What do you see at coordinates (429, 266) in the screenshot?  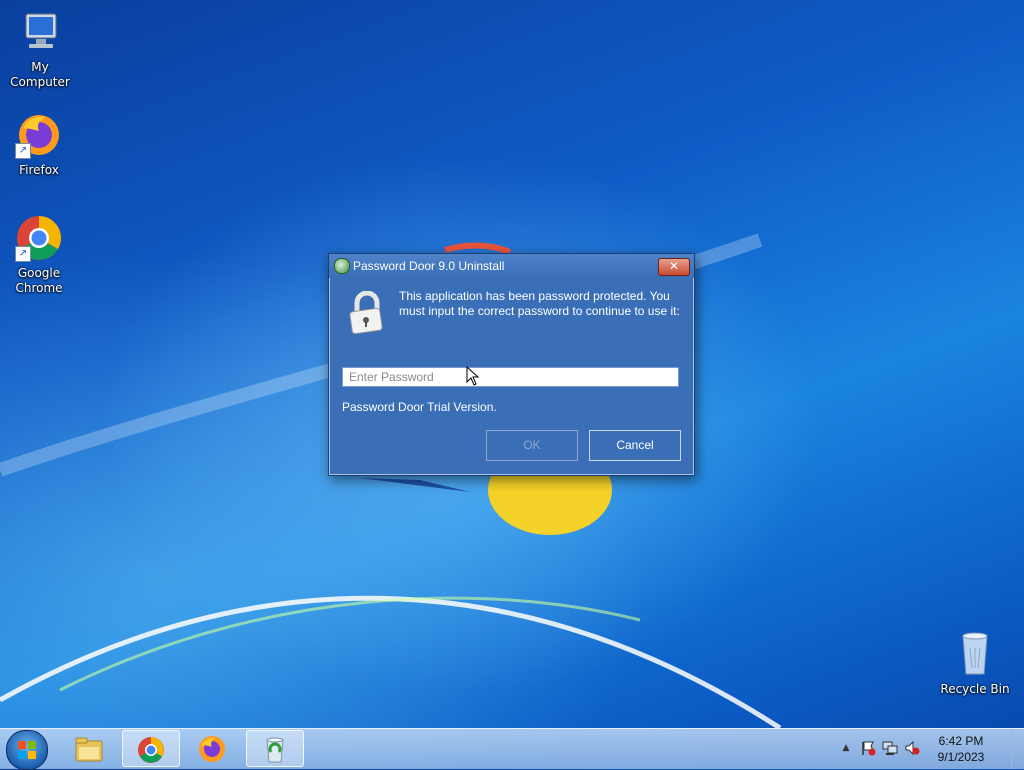 I see `dialog-title: Password Door 9.0 Uninstall` at bounding box center [429, 266].